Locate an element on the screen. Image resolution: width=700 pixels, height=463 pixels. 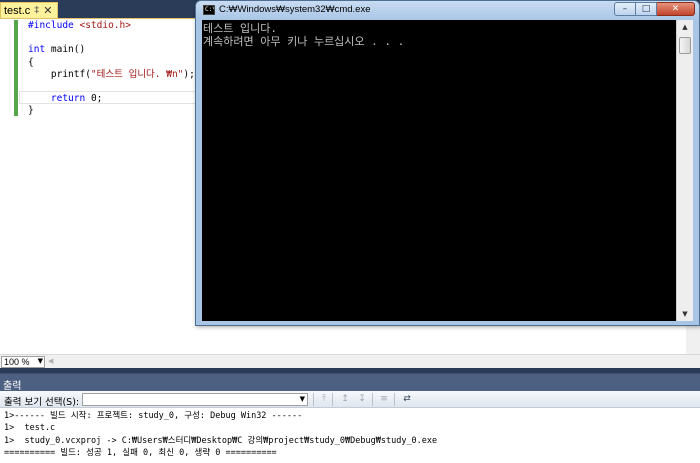
code-line: return 0; is located at coordinates (111, 99).